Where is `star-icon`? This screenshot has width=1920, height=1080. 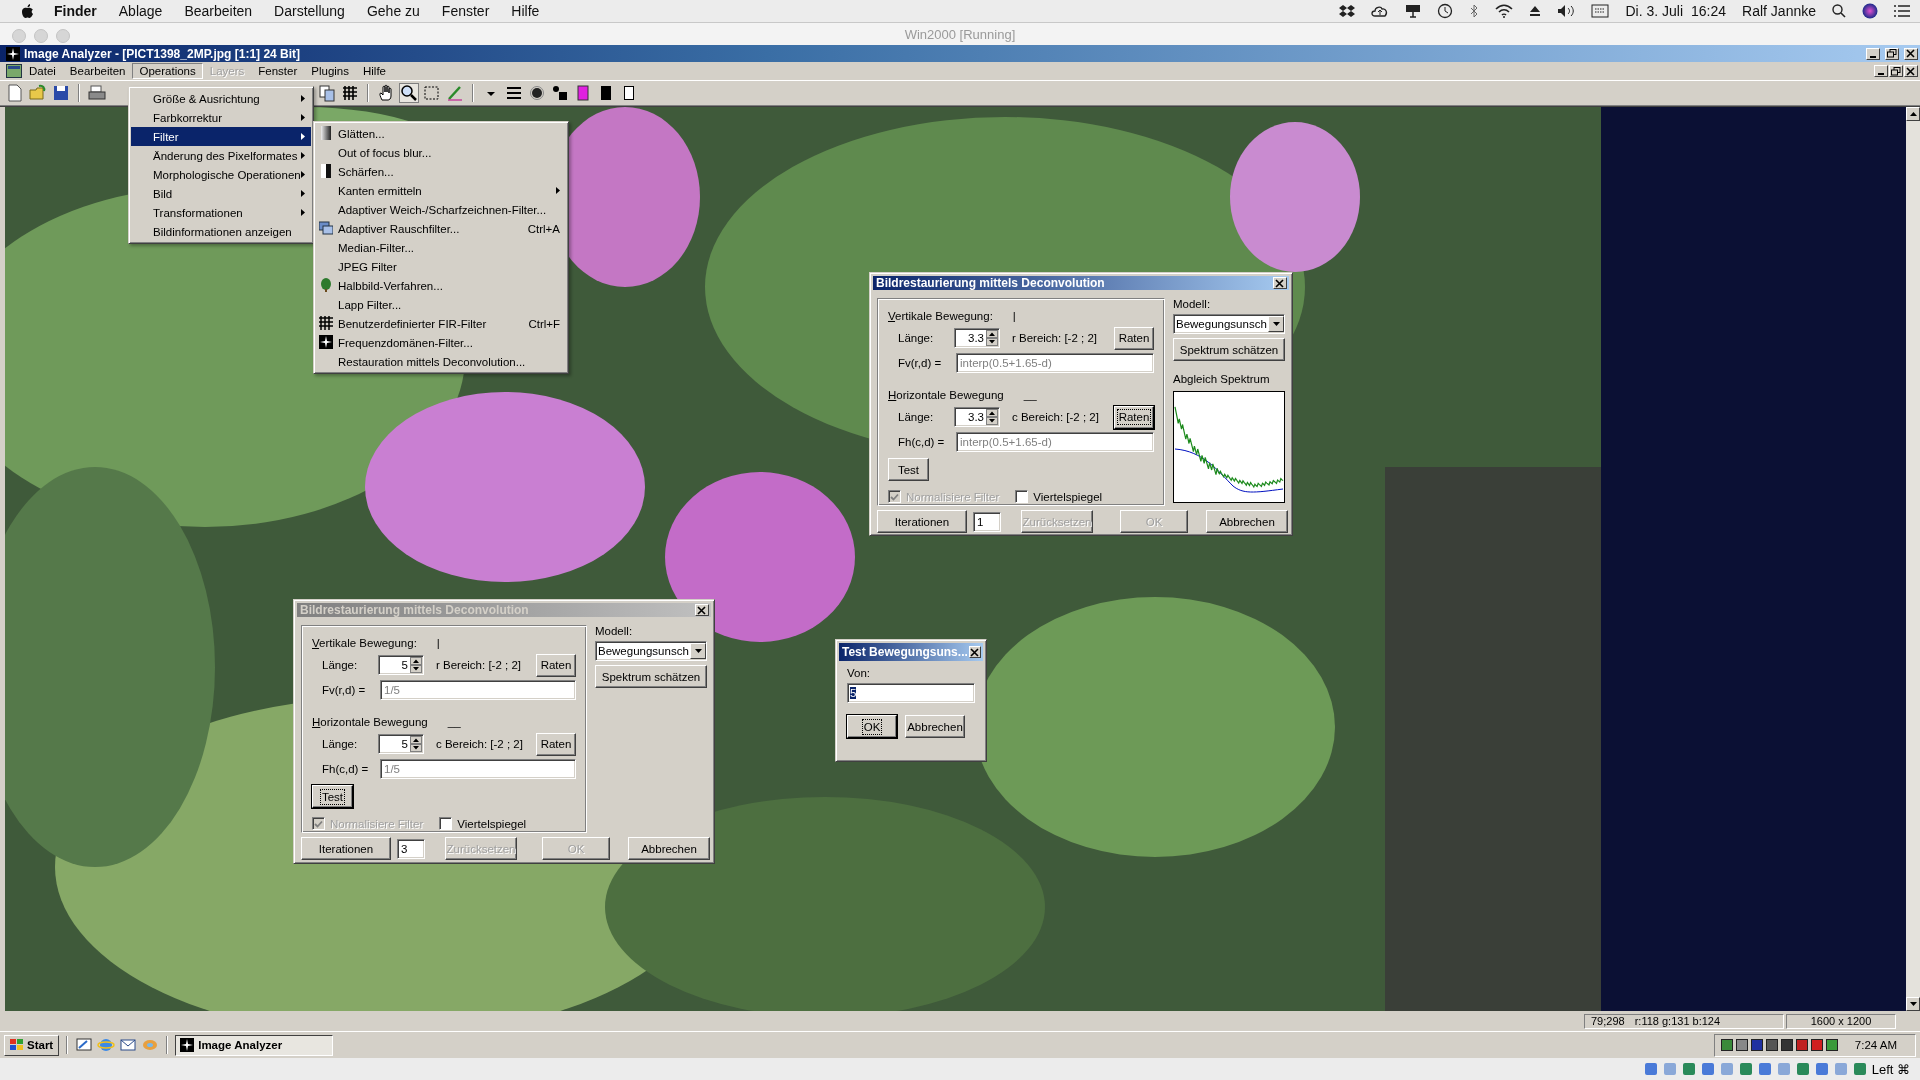 star-icon is located at coordinates (326, 342).